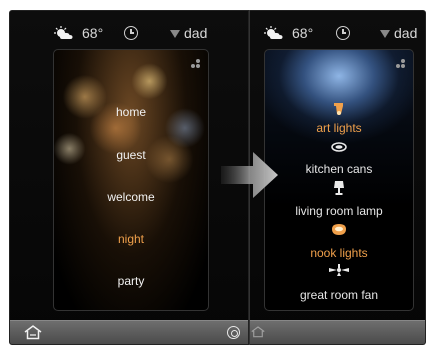 The height and width of the screenshot is (349, 433). I want to click on light-art-lights: art lights, so click(339, 128).